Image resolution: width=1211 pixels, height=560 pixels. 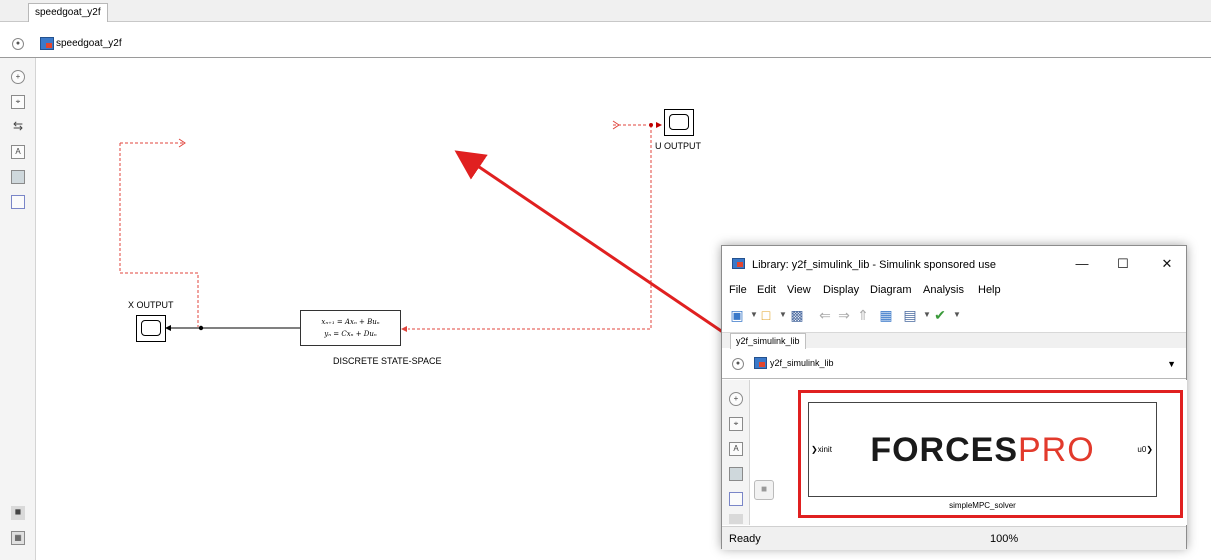 What do you see at coordinates (764, 490) in the screenshot?
I see `lock-icon: ■` at bounding box center [764, 490].